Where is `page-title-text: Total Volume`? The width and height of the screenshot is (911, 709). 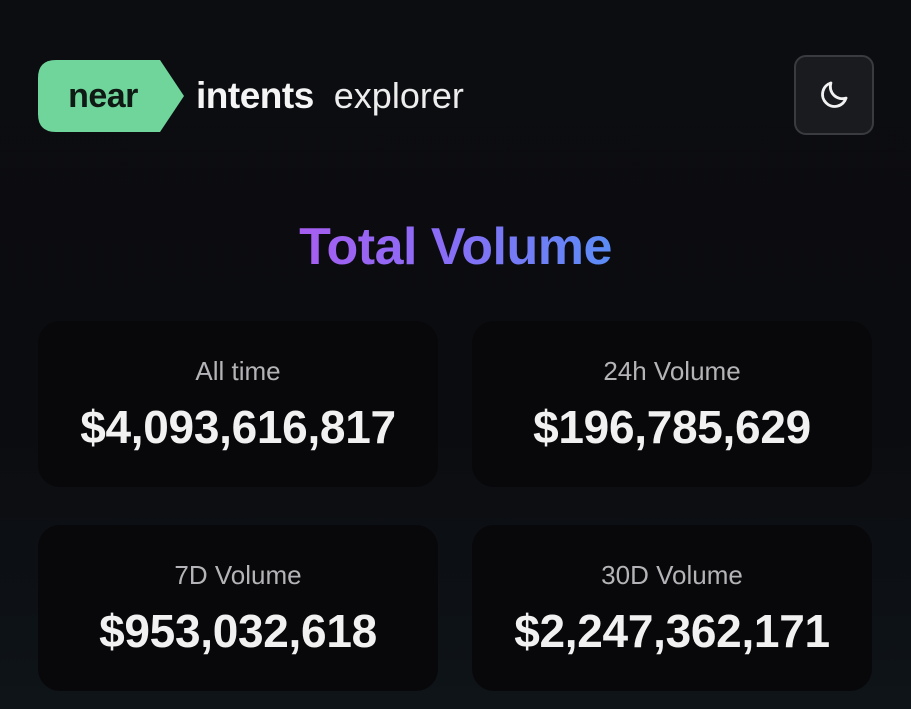 page-title-text: Total Volume is located at coordinates (455, 247).